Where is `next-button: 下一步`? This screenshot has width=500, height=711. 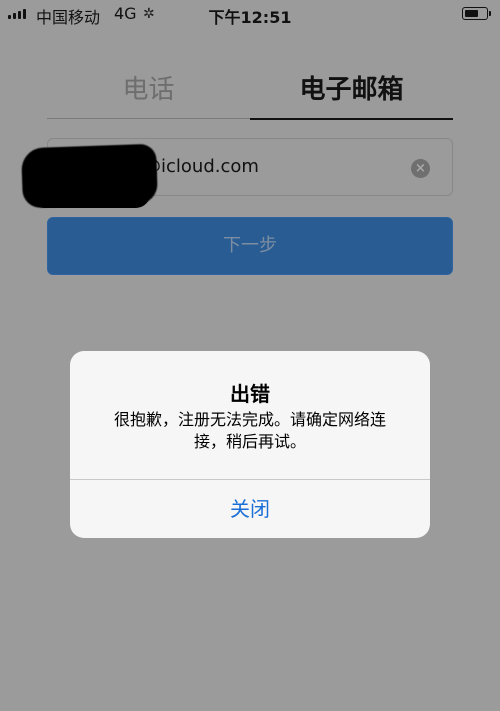 next-button: 下一步 is located at coordinates (250, 246).